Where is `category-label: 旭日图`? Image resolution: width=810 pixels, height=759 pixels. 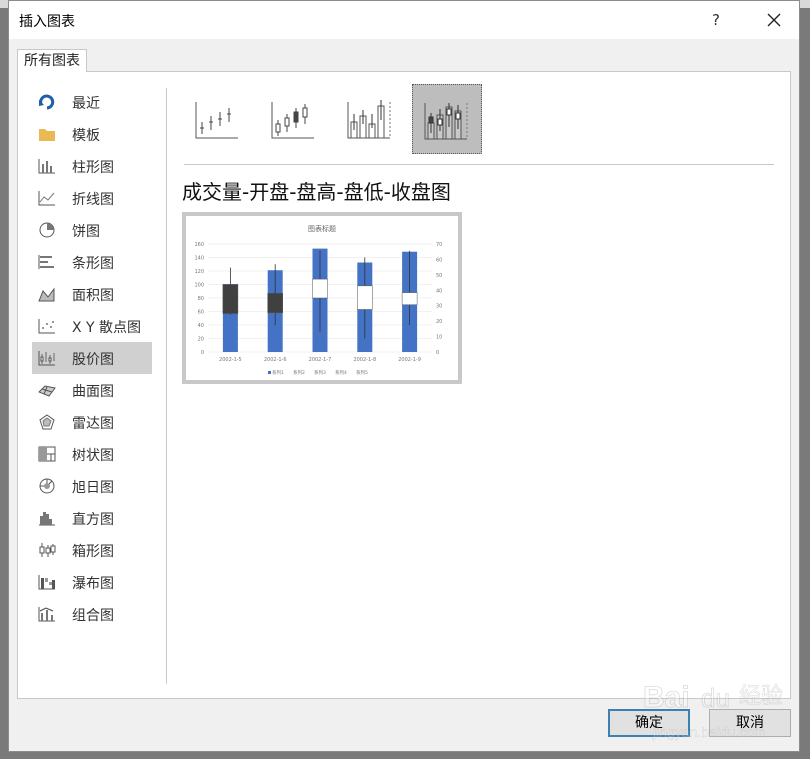 category-label: 旭日图 is located at coordinates (93, 488).